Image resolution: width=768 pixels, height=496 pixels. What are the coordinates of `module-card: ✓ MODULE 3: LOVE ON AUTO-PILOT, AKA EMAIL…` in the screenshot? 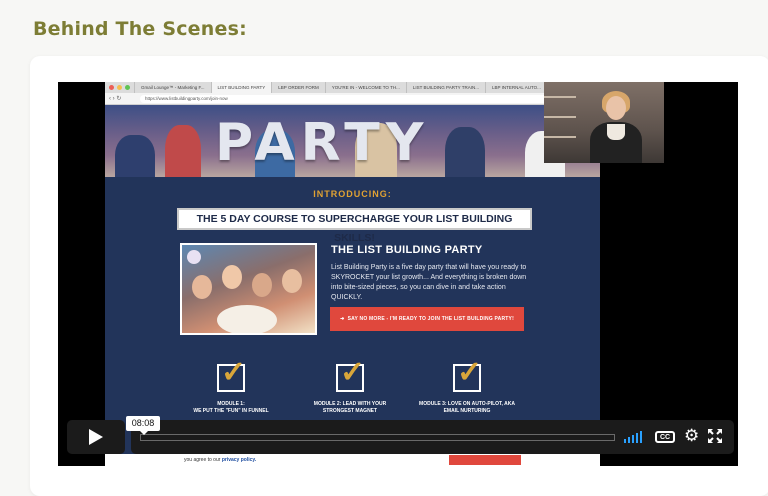 It's located at (467, 392).